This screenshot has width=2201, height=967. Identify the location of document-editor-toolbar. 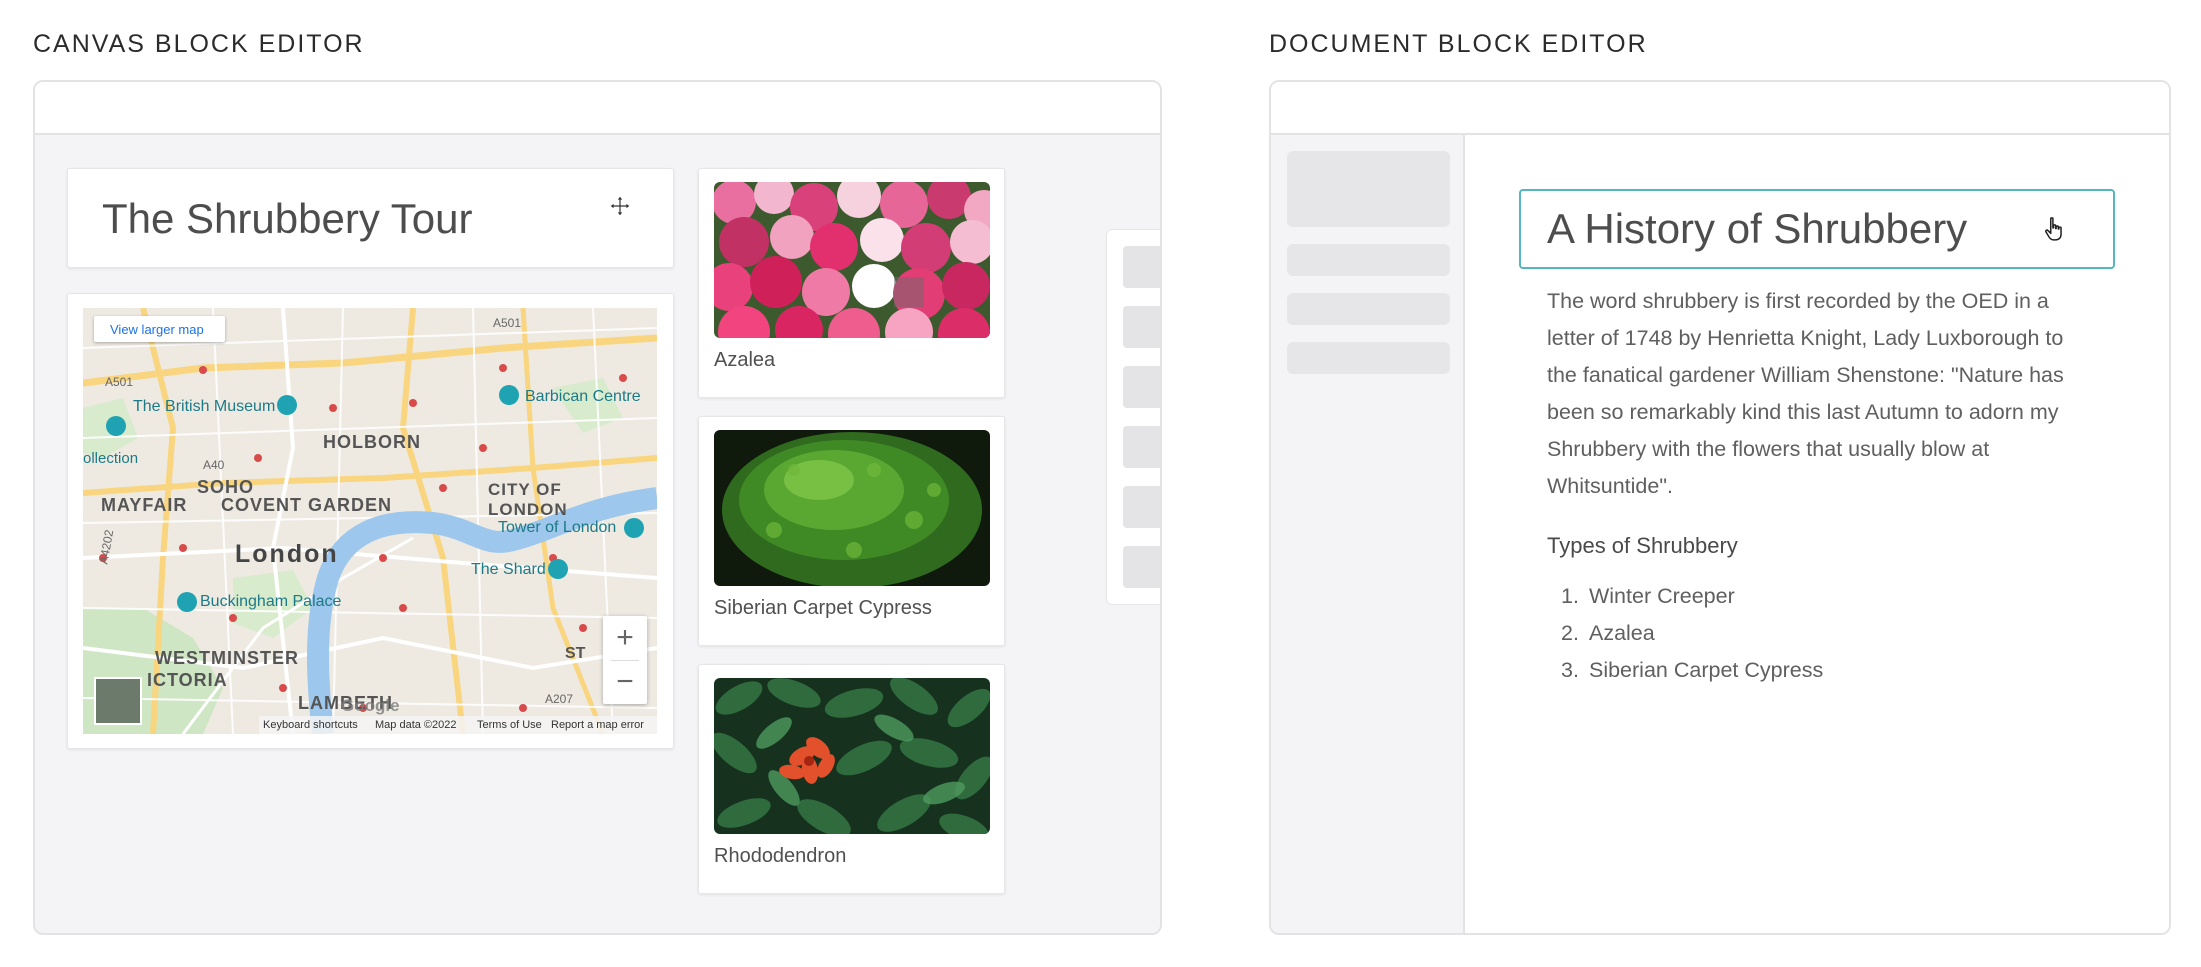
(1720, 108).